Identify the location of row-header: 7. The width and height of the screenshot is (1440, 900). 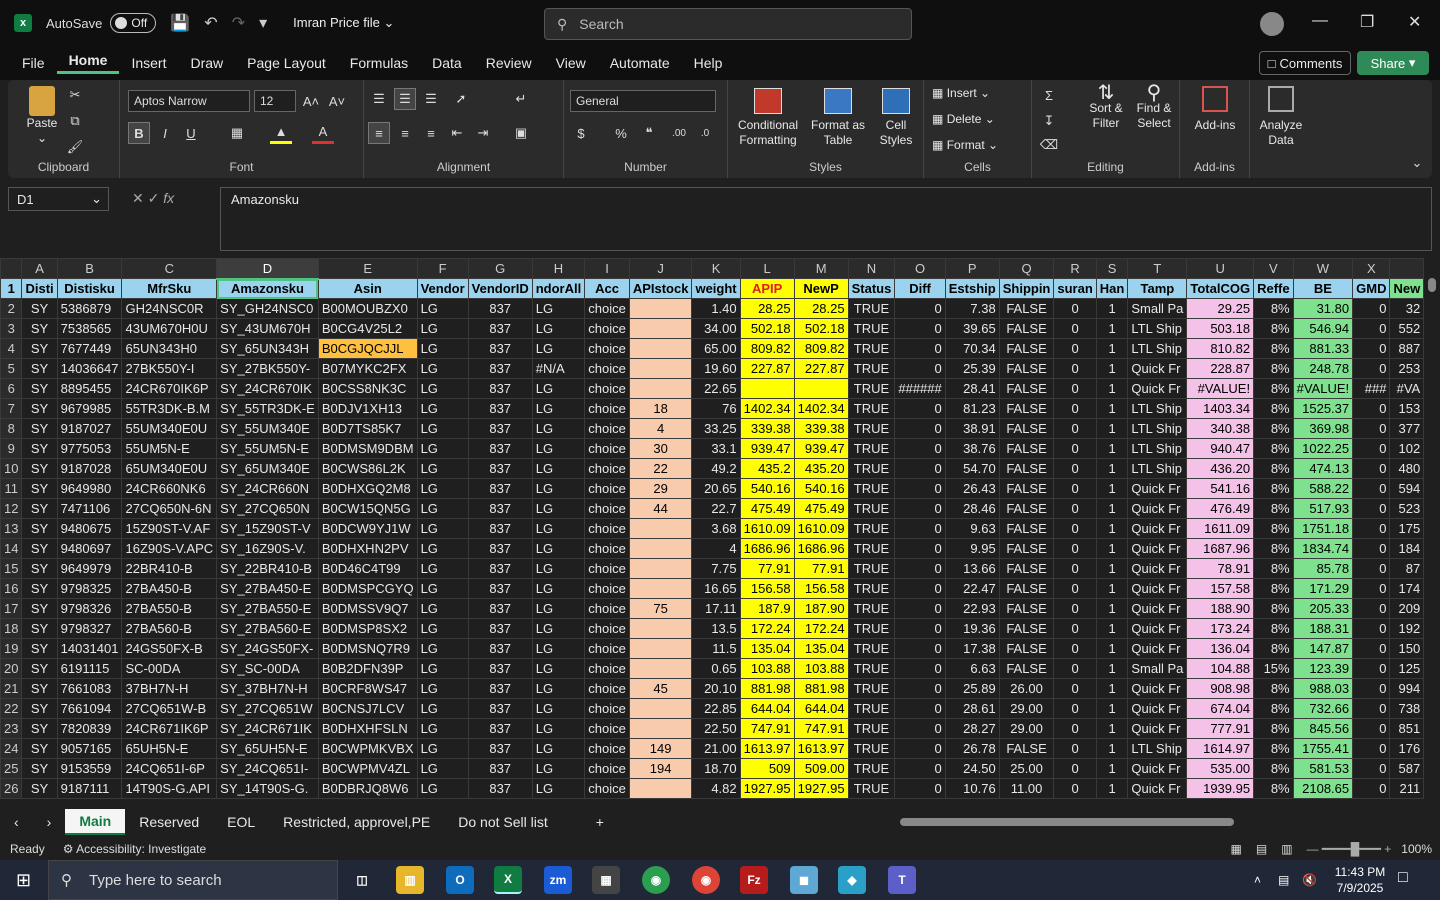
(11, 408).